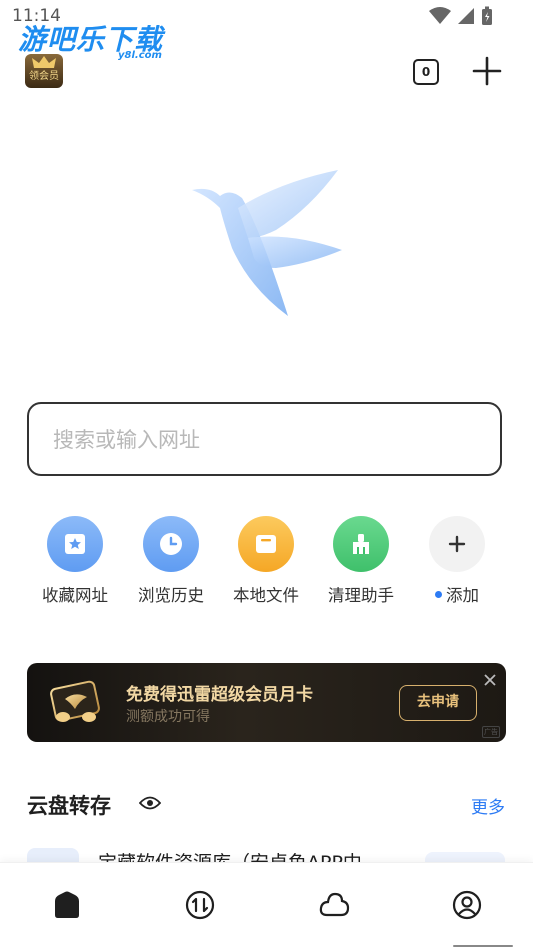  What do you see at coordinates (76, 703) in the screenshot?
I see `vip-card-icon` at bounding box center [76, 703].